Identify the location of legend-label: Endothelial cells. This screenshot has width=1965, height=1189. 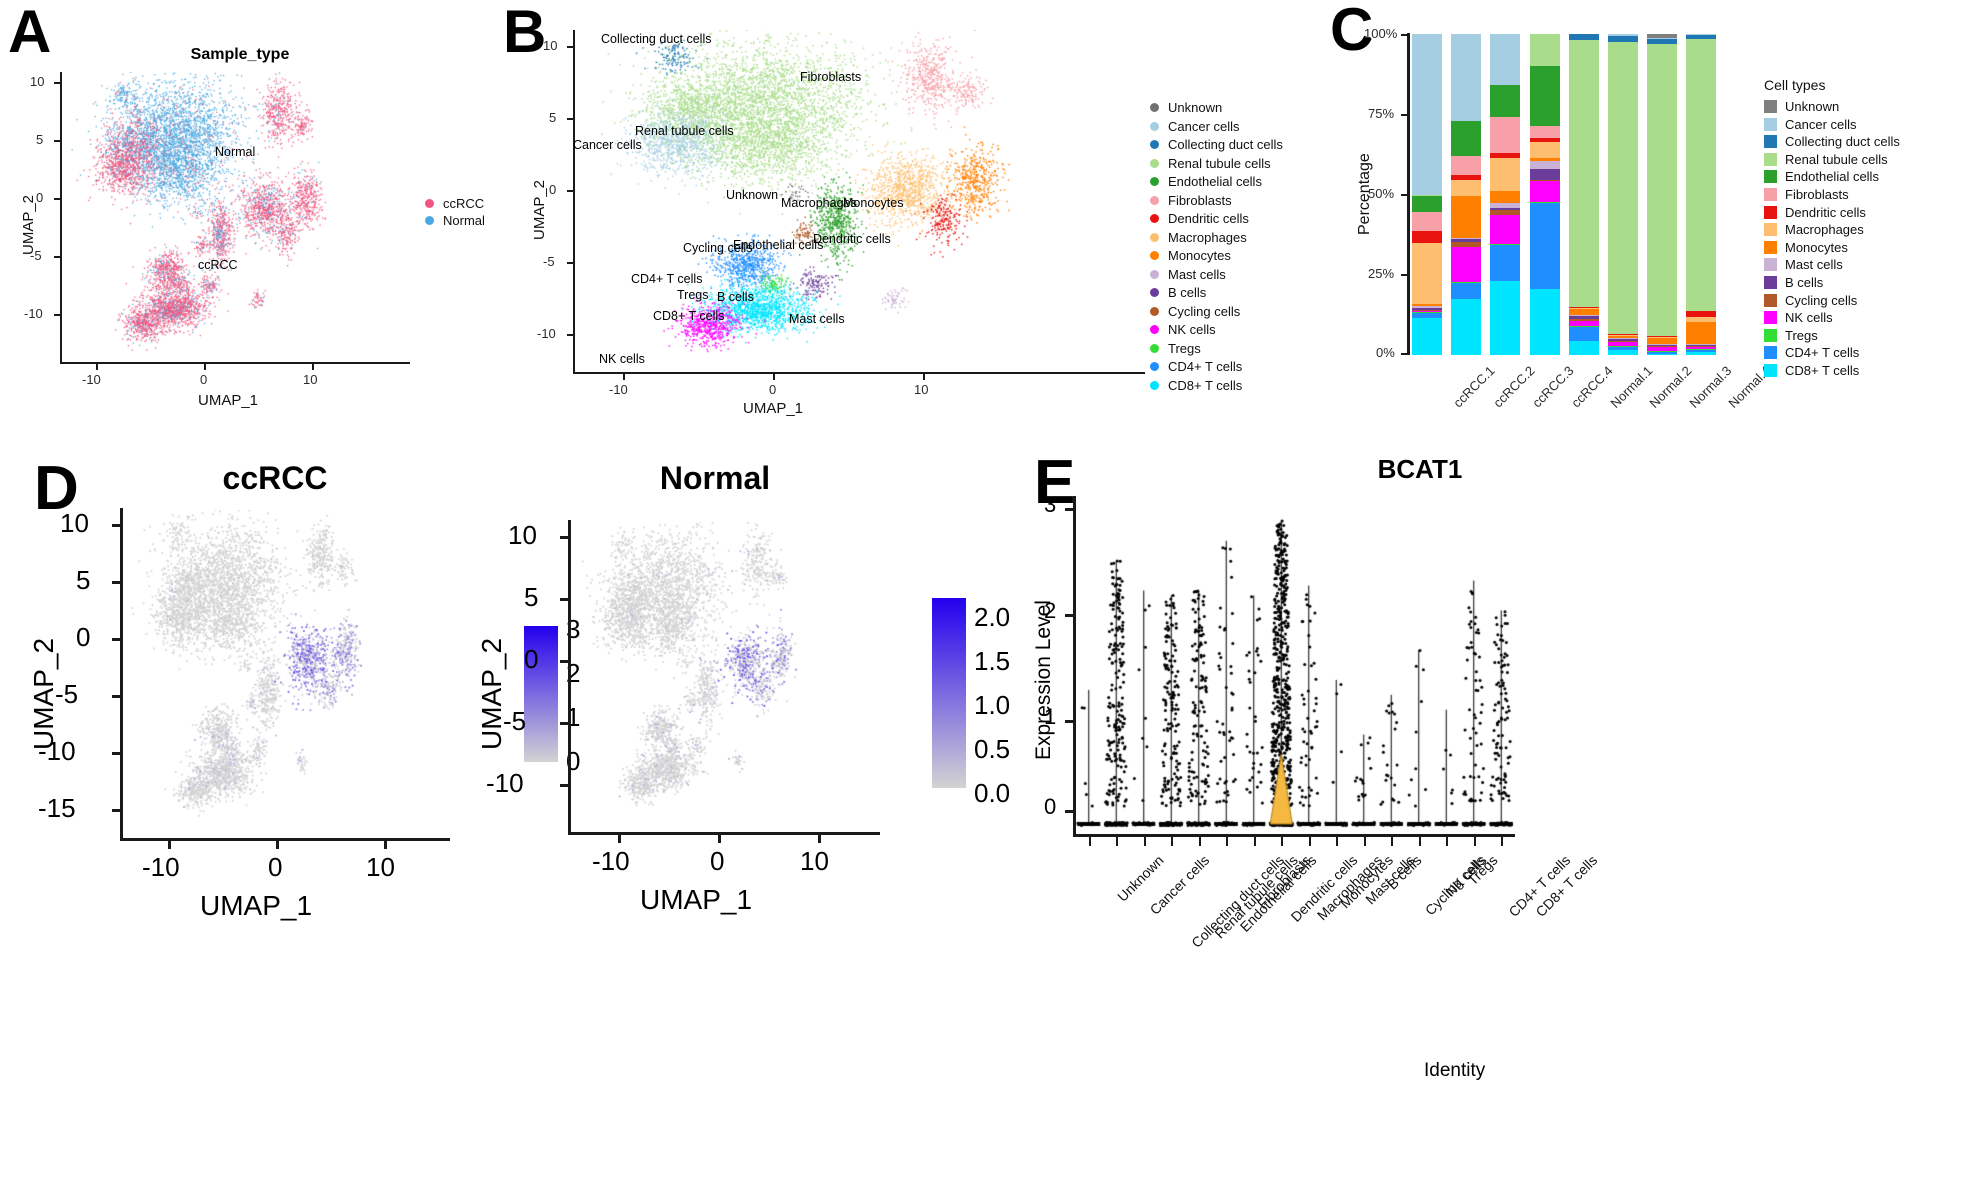
(1215, 181).